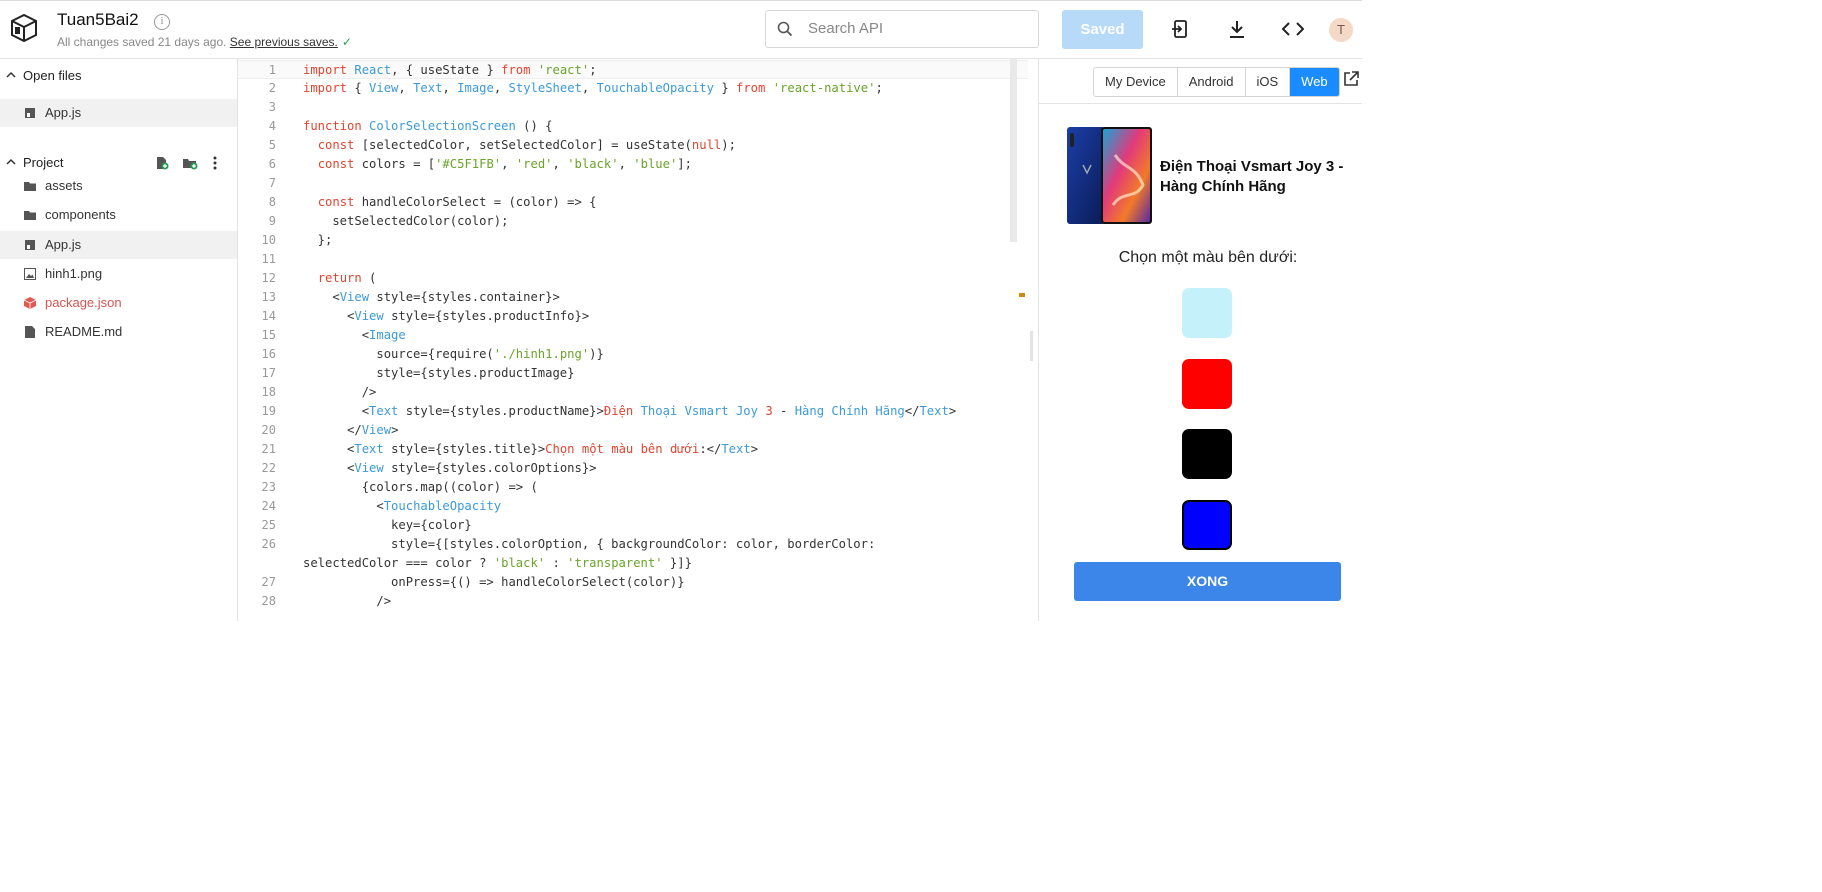 This screenshot has width=1822, height=892. What do you see at coordinates (162, 22) in the screenshot?
I see `info-icon: i` at bounding box center [162, 22].